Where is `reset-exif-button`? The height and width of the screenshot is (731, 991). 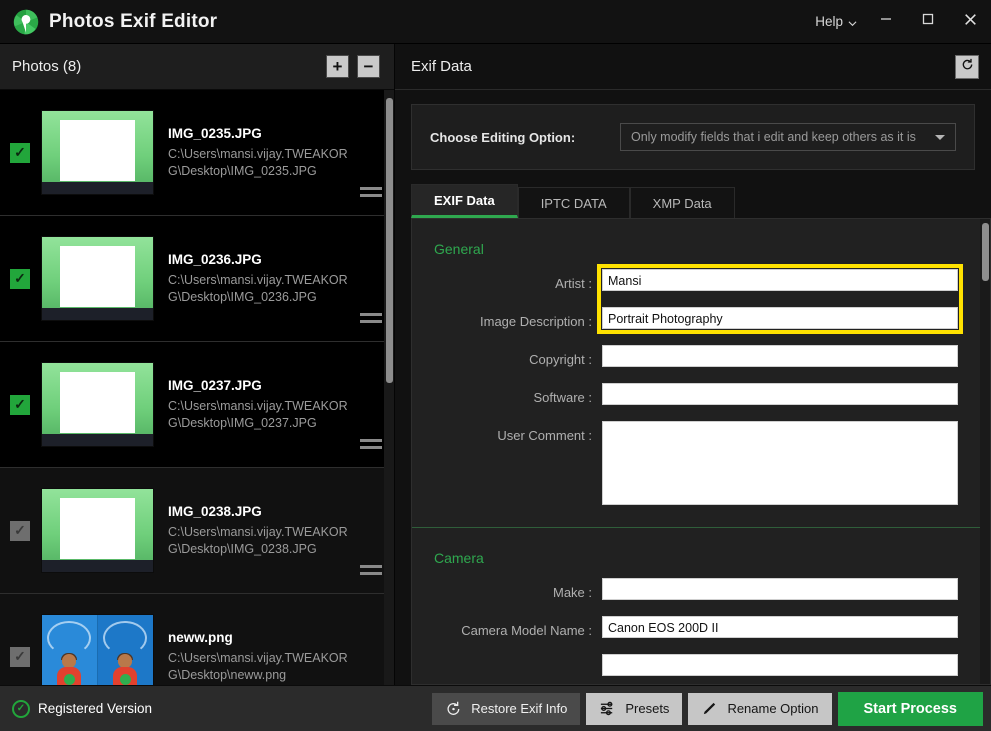 reset-exif-button is located at coordinates (967, 66).